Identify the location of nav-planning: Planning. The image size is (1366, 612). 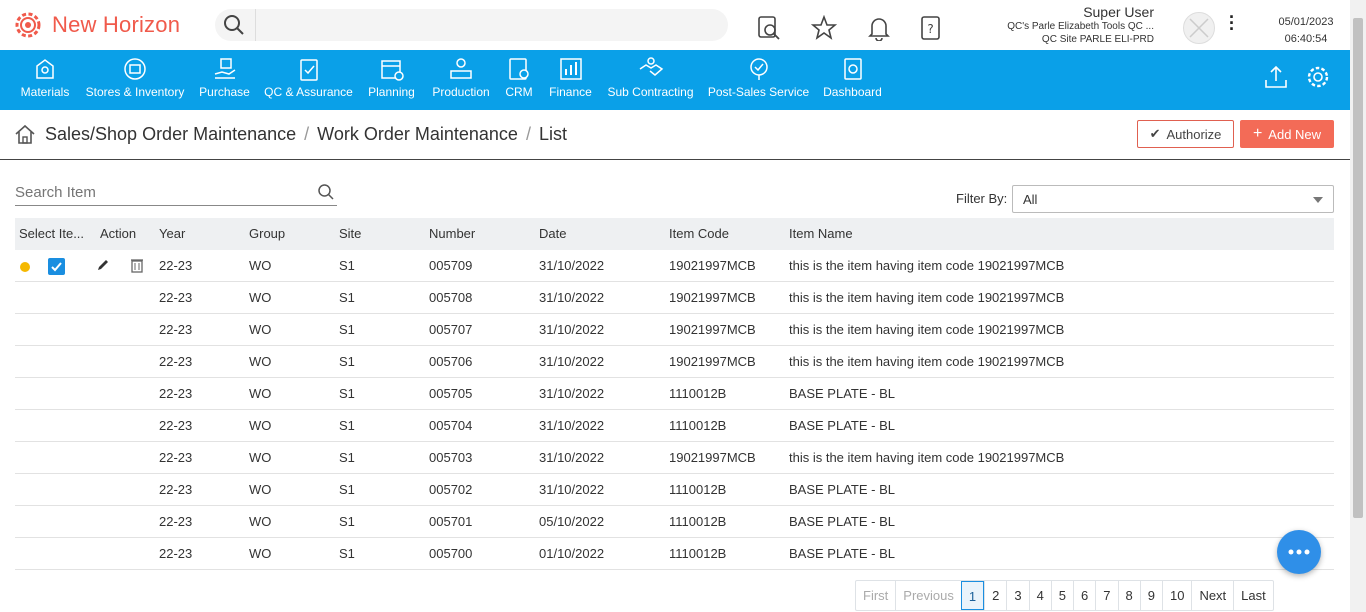
(391, 80).